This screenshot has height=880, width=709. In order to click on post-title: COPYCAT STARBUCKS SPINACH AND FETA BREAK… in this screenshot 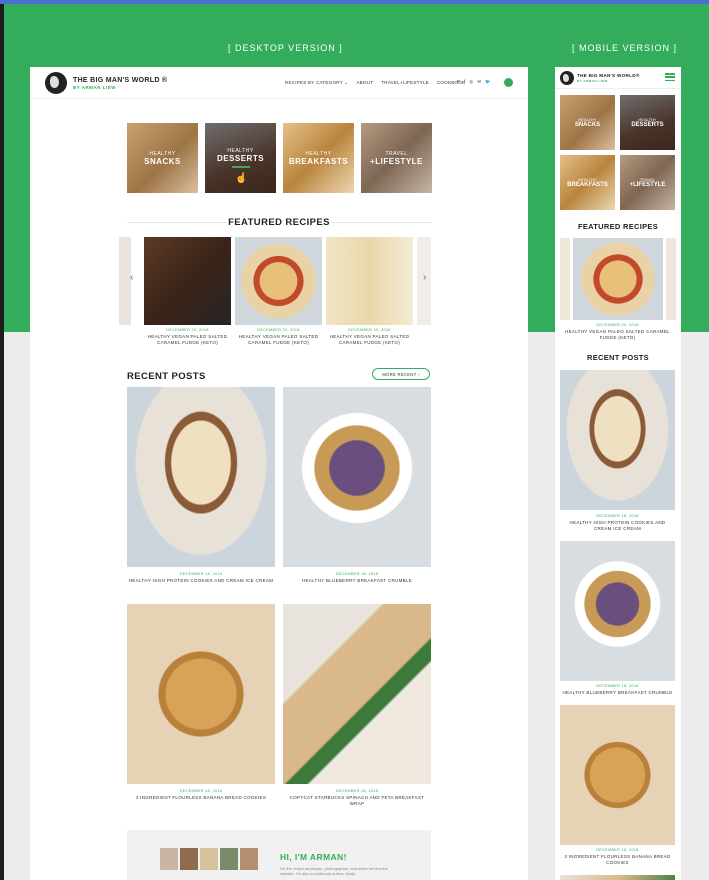, I will do `click(357, 801)`.